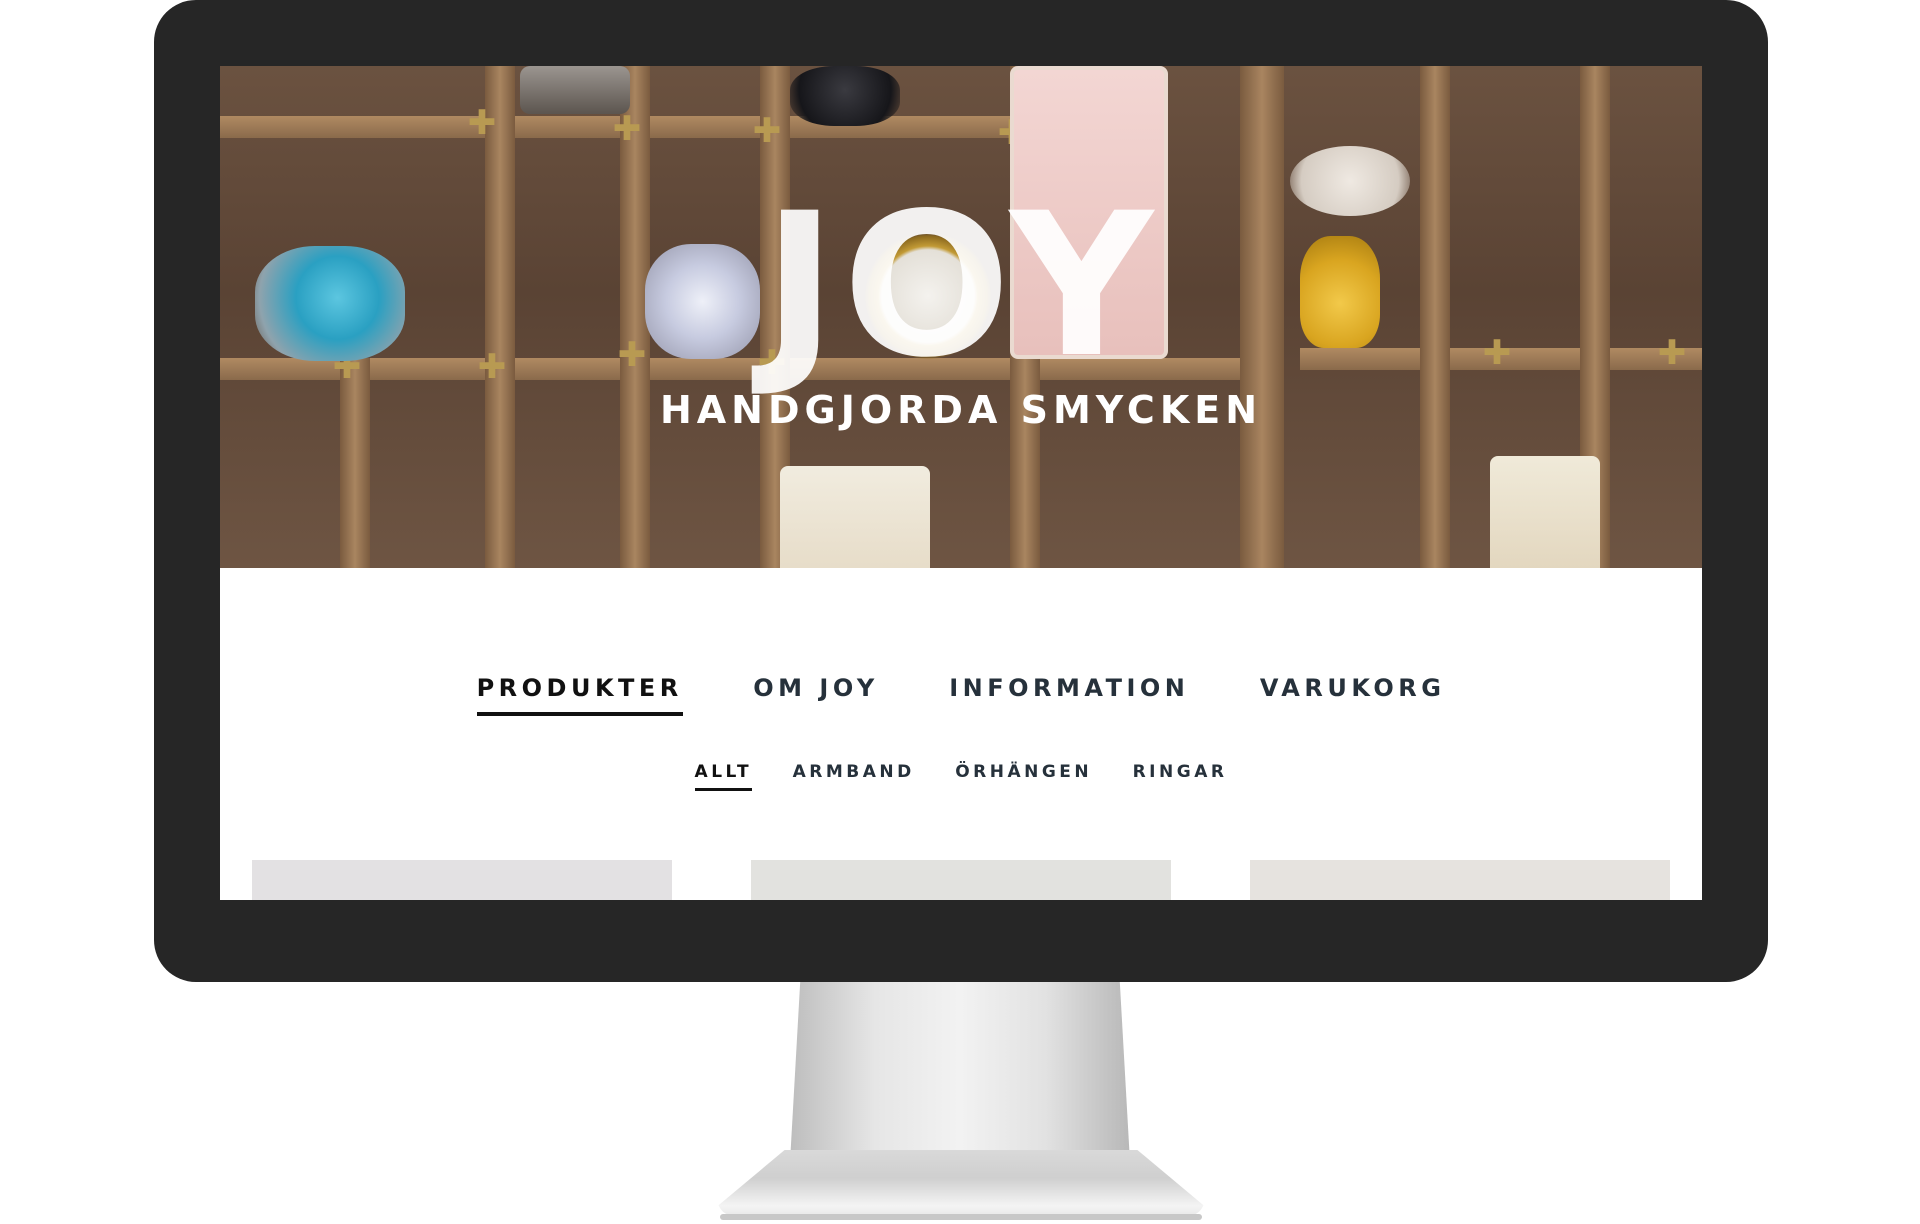 The height and width of the screenshot is (1224, 1920). What do you see at coordinates (723, 776) in the screenshot?
I see `filter-allt: ALLT` at bounding box center [723, 776].